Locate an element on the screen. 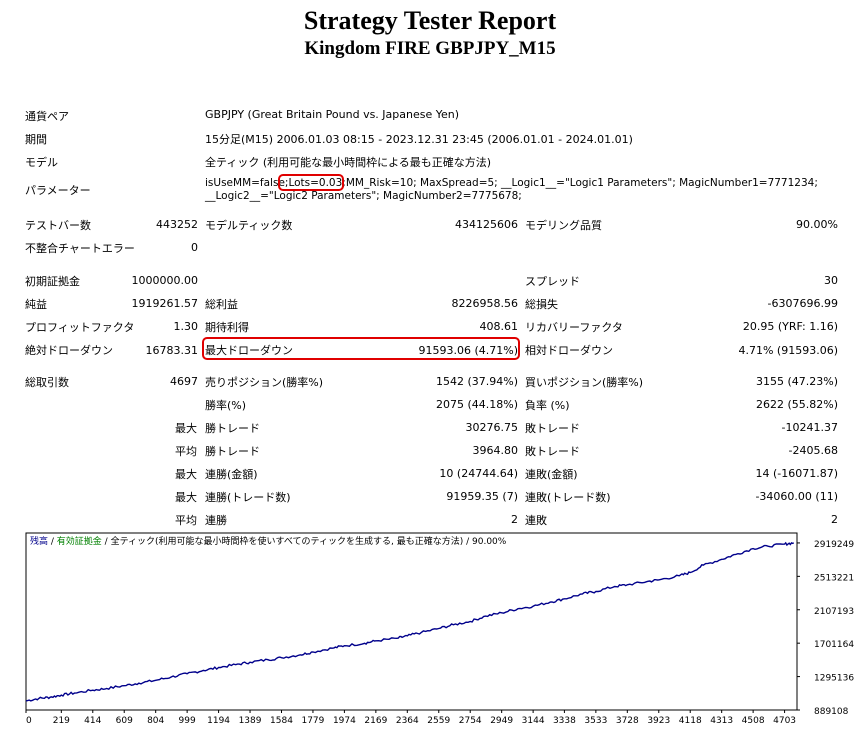 This screenshot has width=860, height=735. legend-quality: 90.00% is located at coordinates (489, 542).